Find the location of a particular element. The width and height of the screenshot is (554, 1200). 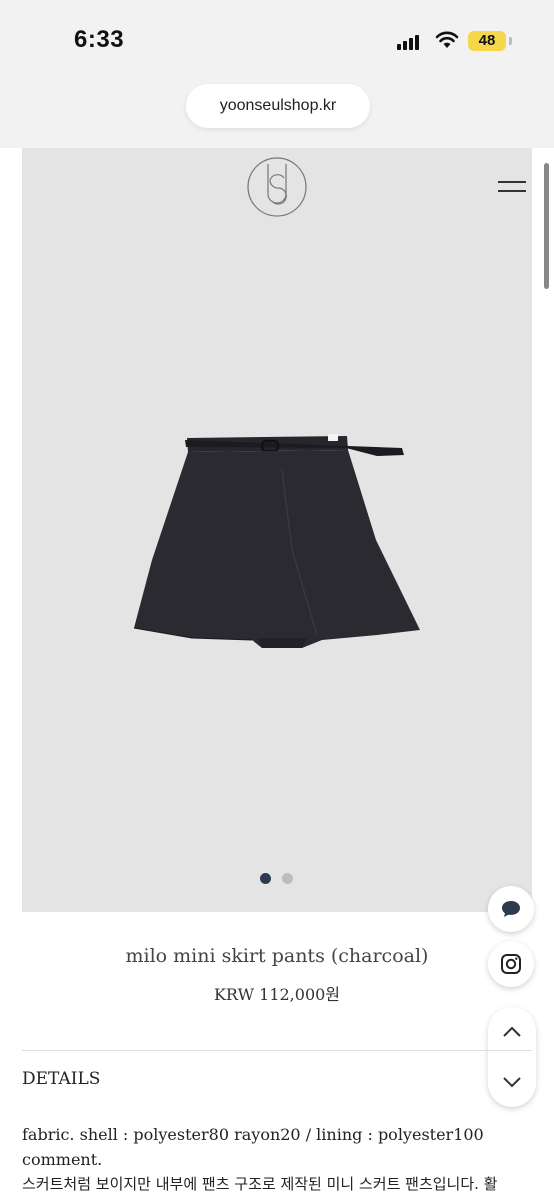

address-bar: yoonseulshop.kr is located at coordinates (278, 106).